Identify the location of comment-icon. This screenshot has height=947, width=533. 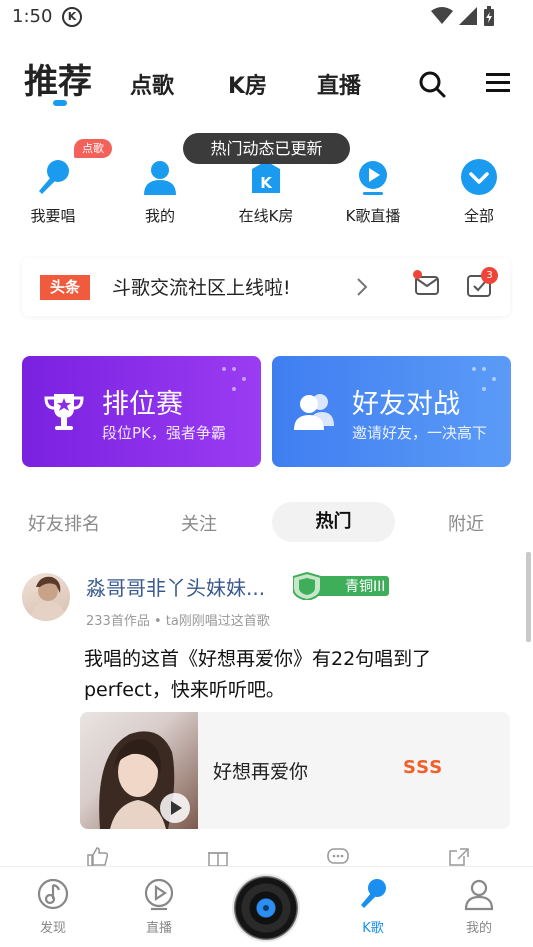
(338, 856).